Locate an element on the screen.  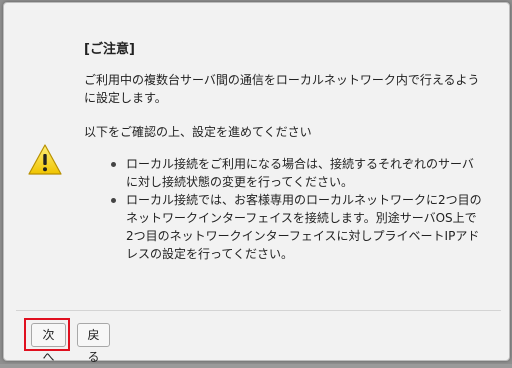
back-button: 戻る is located at coordinates (93, 343).